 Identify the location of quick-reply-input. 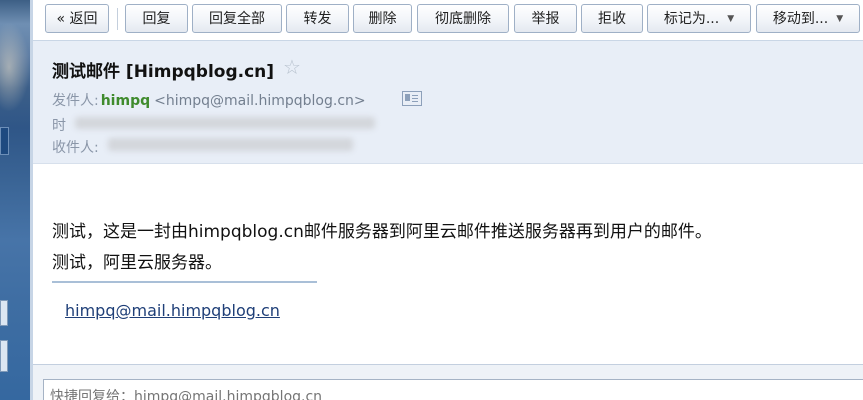
(453, 389).